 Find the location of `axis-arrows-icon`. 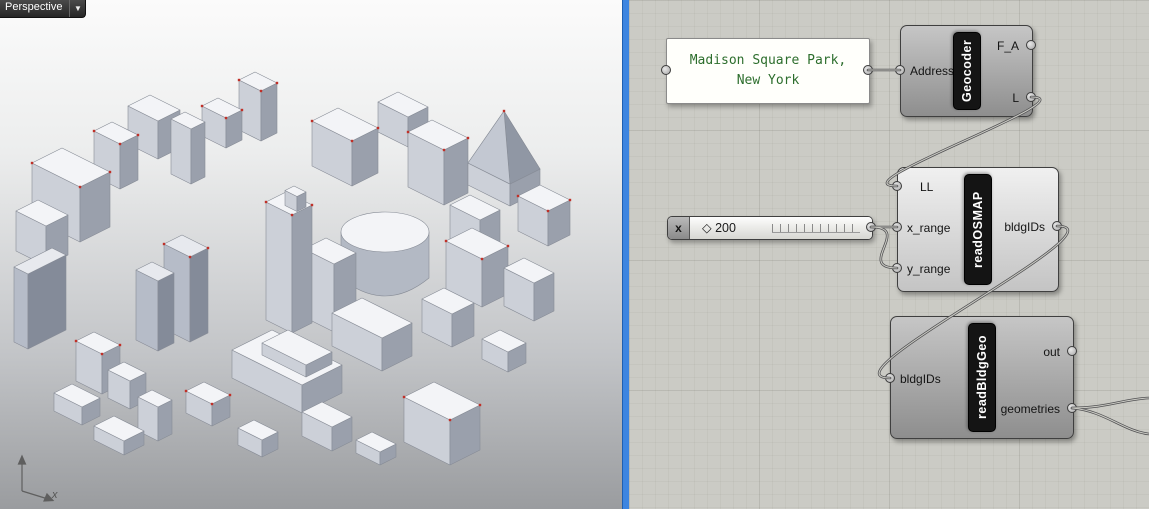

axis-arrows-icon is located at coordinates (36, 478).